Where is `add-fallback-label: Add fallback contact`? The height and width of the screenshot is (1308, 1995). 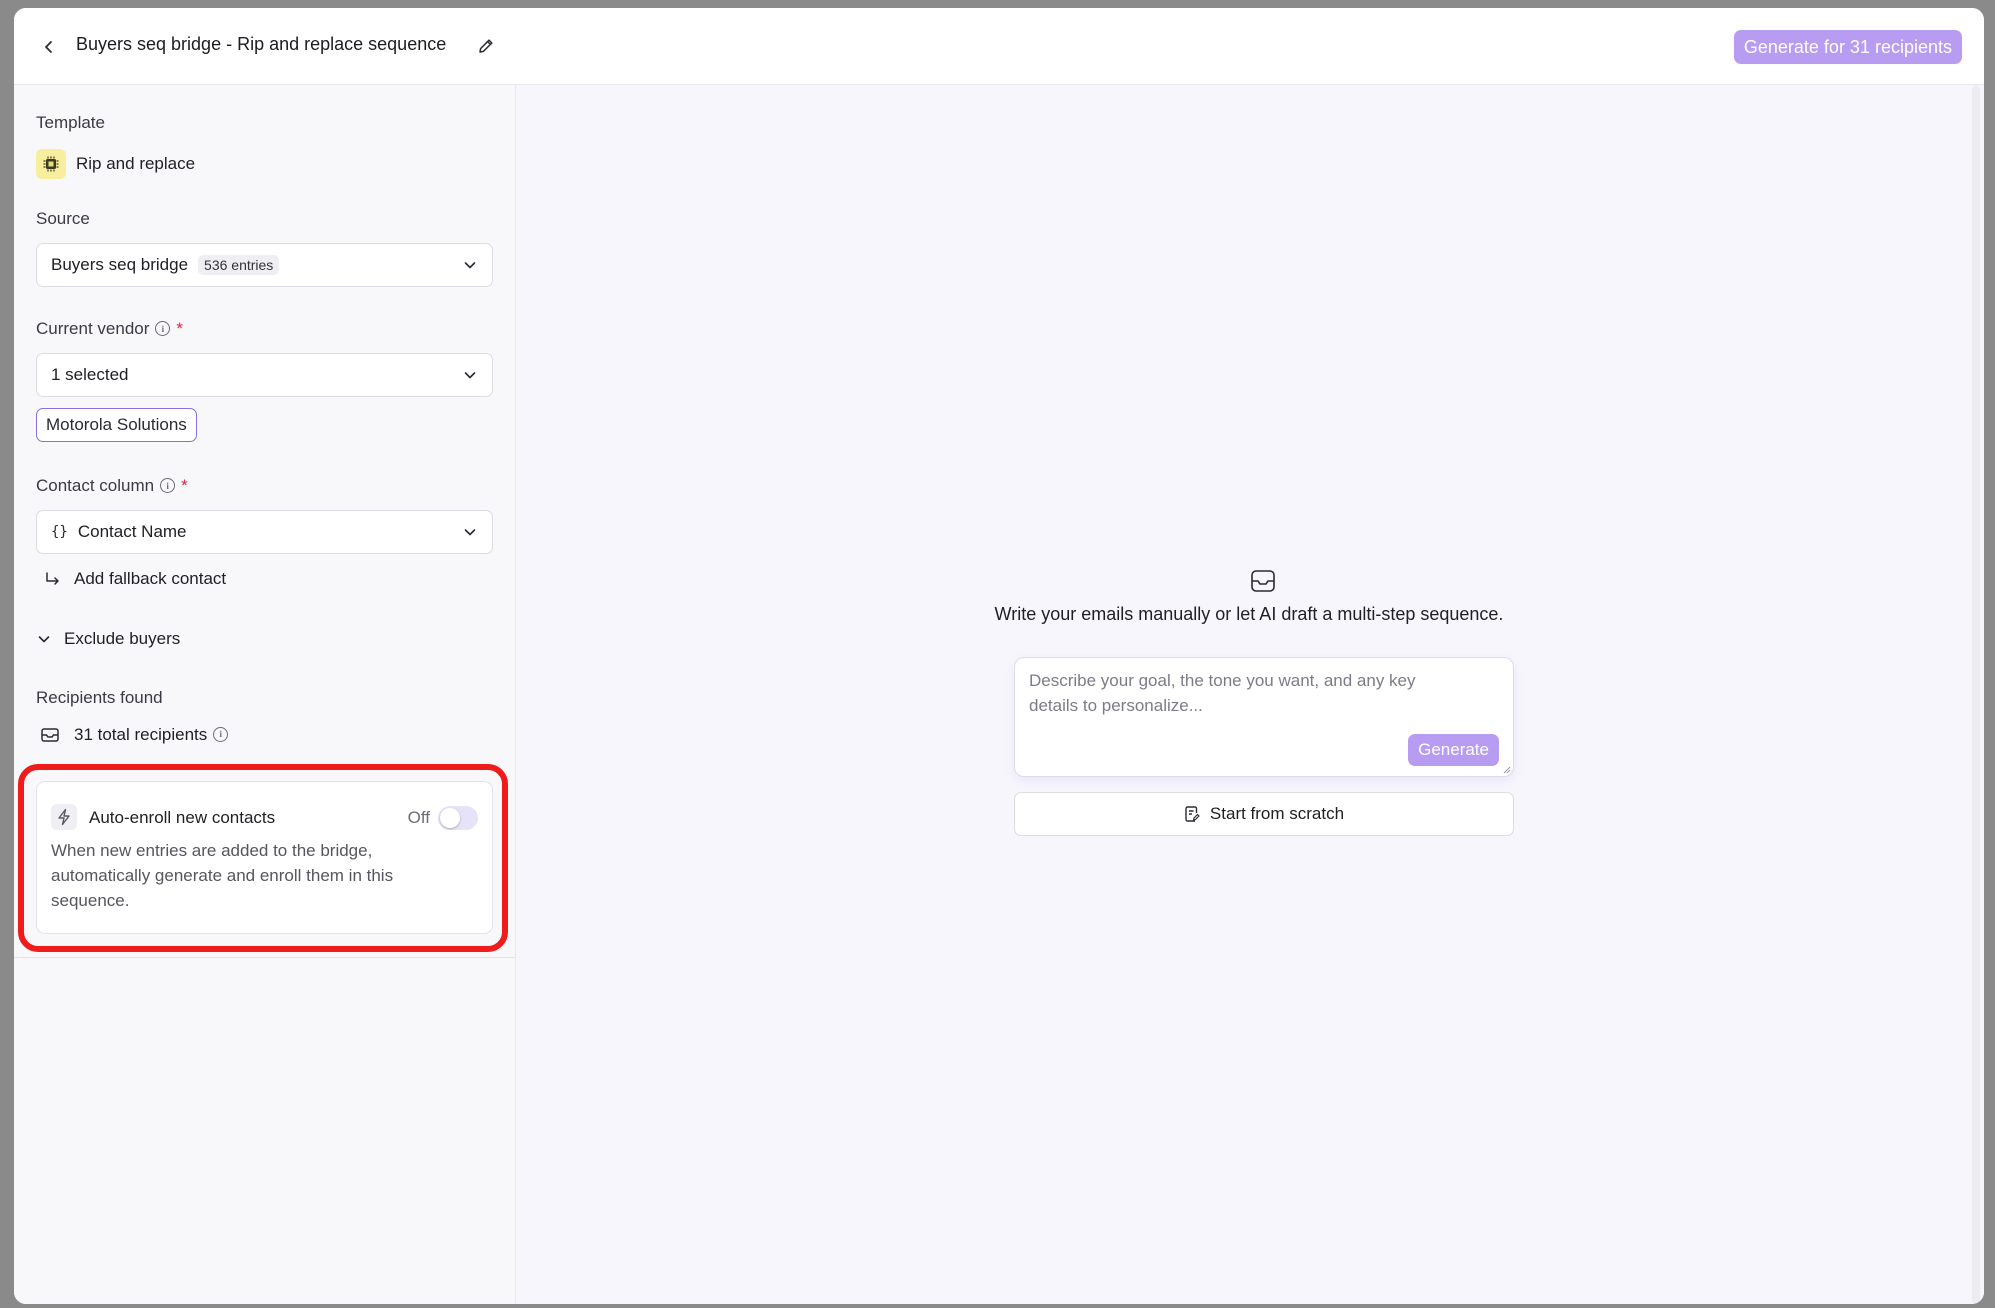 add-fallback-label: Add fallback contact is located at coordinates (150, 578).